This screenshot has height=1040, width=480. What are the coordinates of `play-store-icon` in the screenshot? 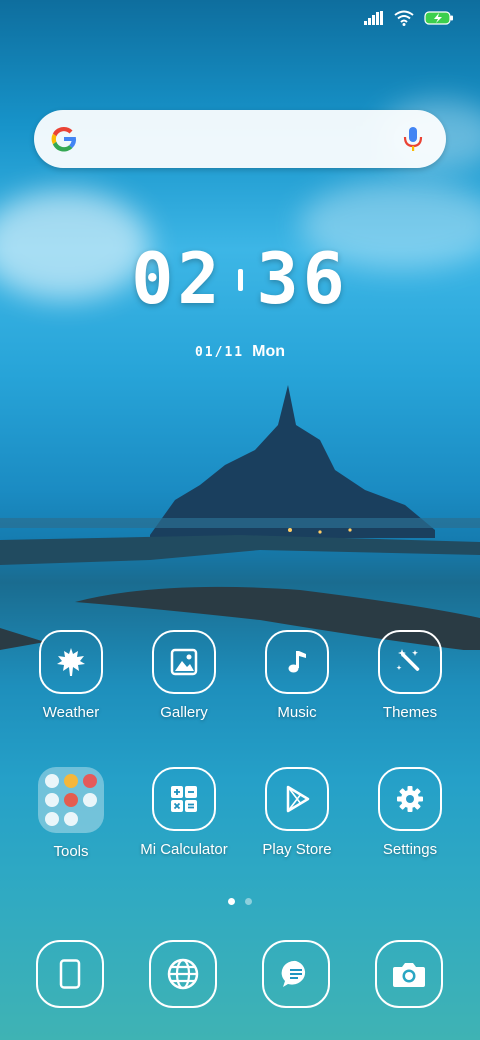 It's located at (298, 799).